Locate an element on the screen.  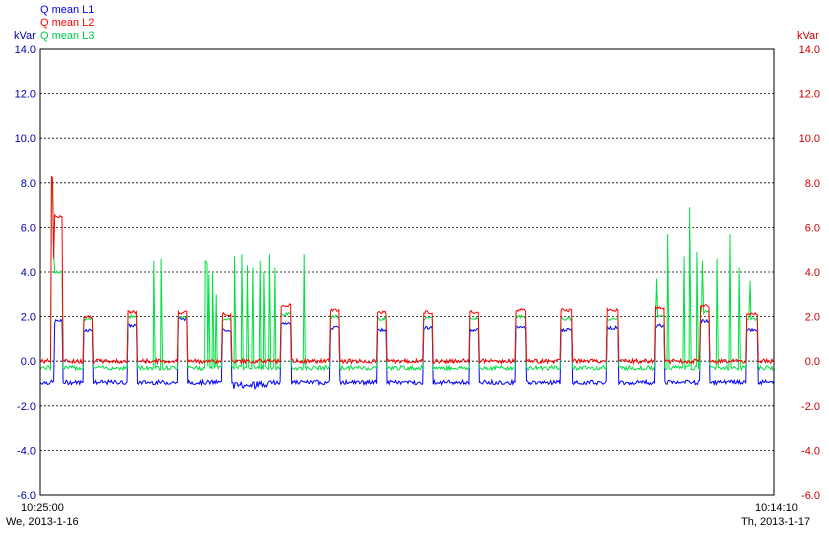
legend-l1: Q mean L1 is located at coordinates (67, 10).